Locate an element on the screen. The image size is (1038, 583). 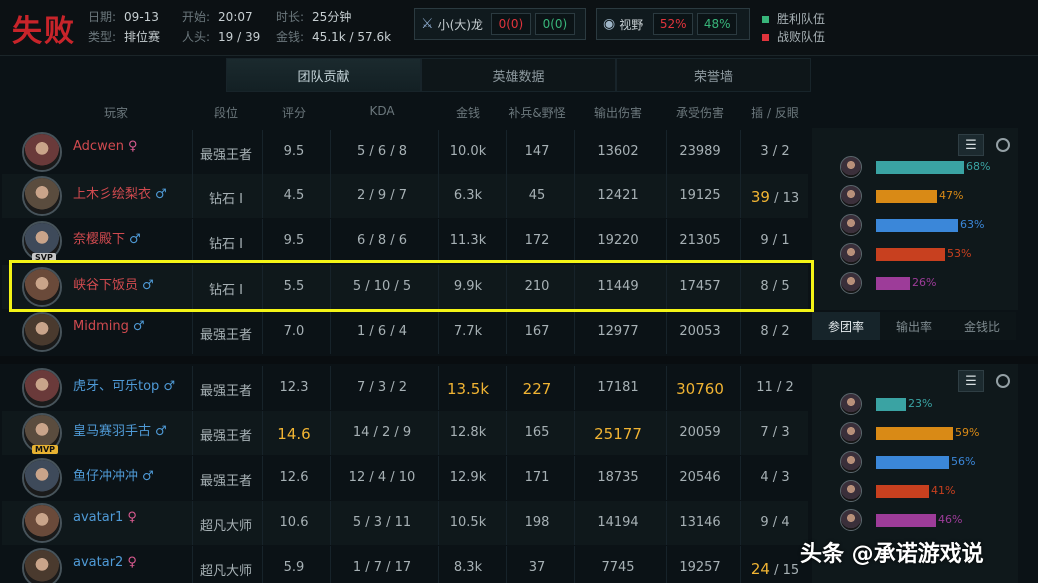
panel-row: 53% is located at coordinates (927, 254).